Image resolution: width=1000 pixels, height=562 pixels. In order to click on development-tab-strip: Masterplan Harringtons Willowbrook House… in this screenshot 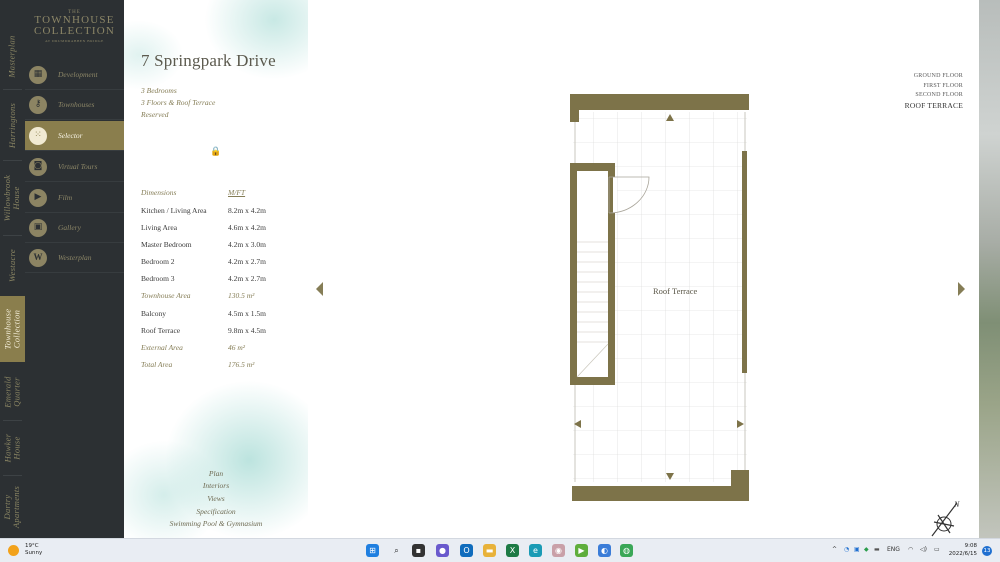, I will do `click(12, 269)`.